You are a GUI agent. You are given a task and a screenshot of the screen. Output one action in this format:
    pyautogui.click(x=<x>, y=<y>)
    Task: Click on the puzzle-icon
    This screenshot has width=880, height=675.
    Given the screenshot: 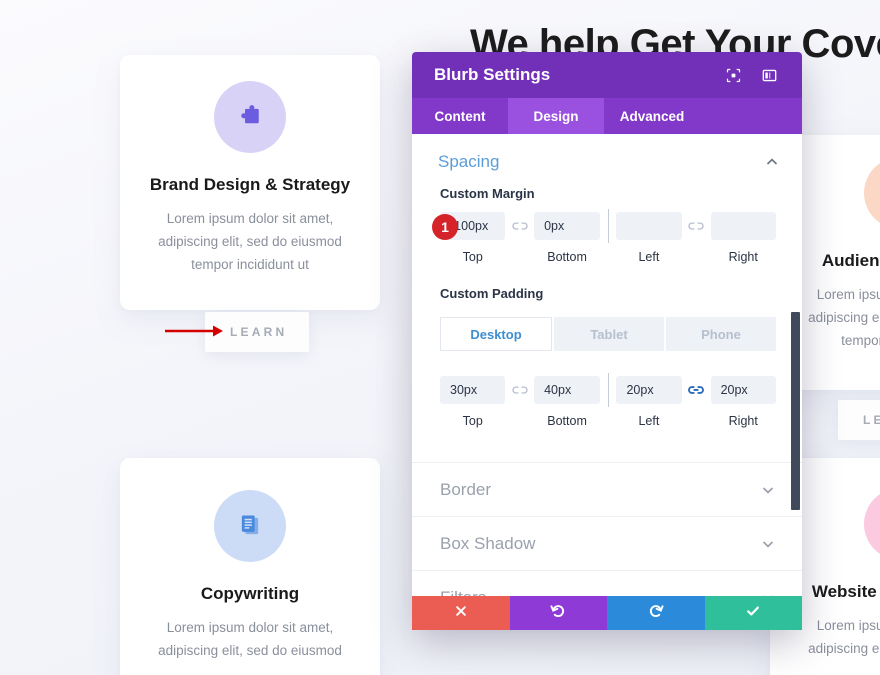 What is the action you would take?
    pyautogui.click(x=250, y=117)
    